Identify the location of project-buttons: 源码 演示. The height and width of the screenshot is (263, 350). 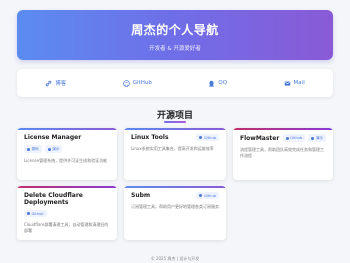
(67, 149).